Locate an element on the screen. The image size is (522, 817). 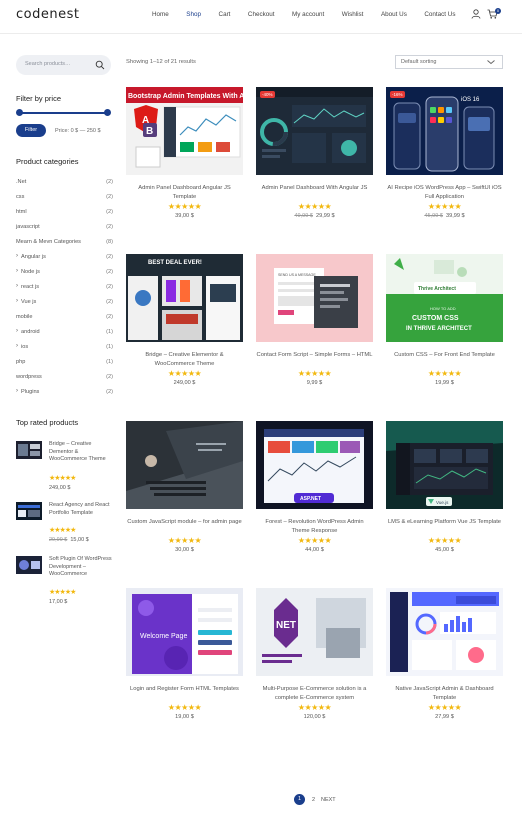
category-name: react js is located at coordinates (30, 287).